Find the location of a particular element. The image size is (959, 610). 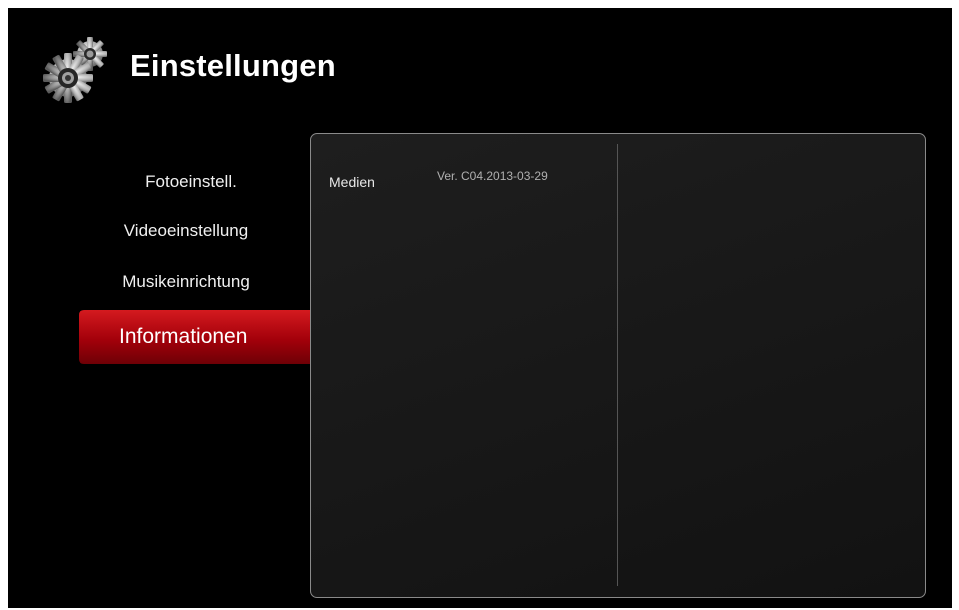

menu-item-informationen: Informationen is located at coordinates (204, 337).